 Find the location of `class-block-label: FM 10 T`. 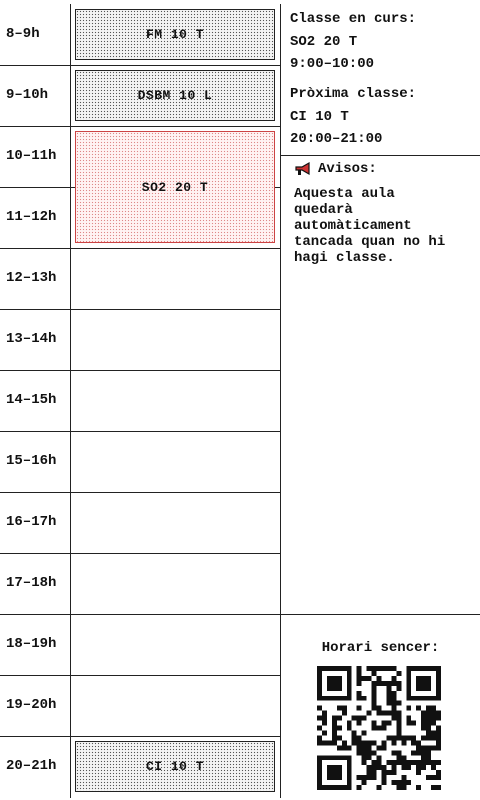

class-block-label: FM 10 T is located at coordinates (175, 34).